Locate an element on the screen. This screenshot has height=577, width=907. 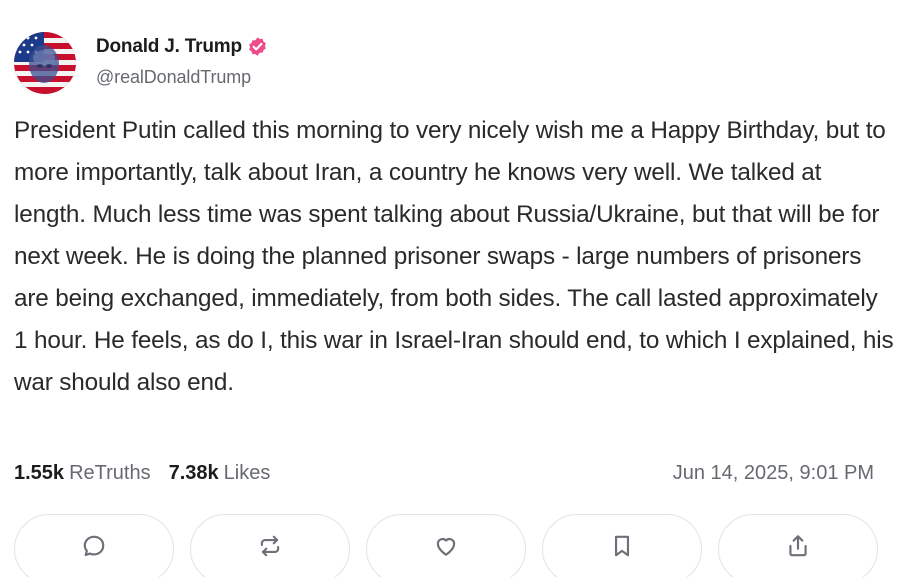
likes-count: 7.38k is located at coordinates (194, 473).